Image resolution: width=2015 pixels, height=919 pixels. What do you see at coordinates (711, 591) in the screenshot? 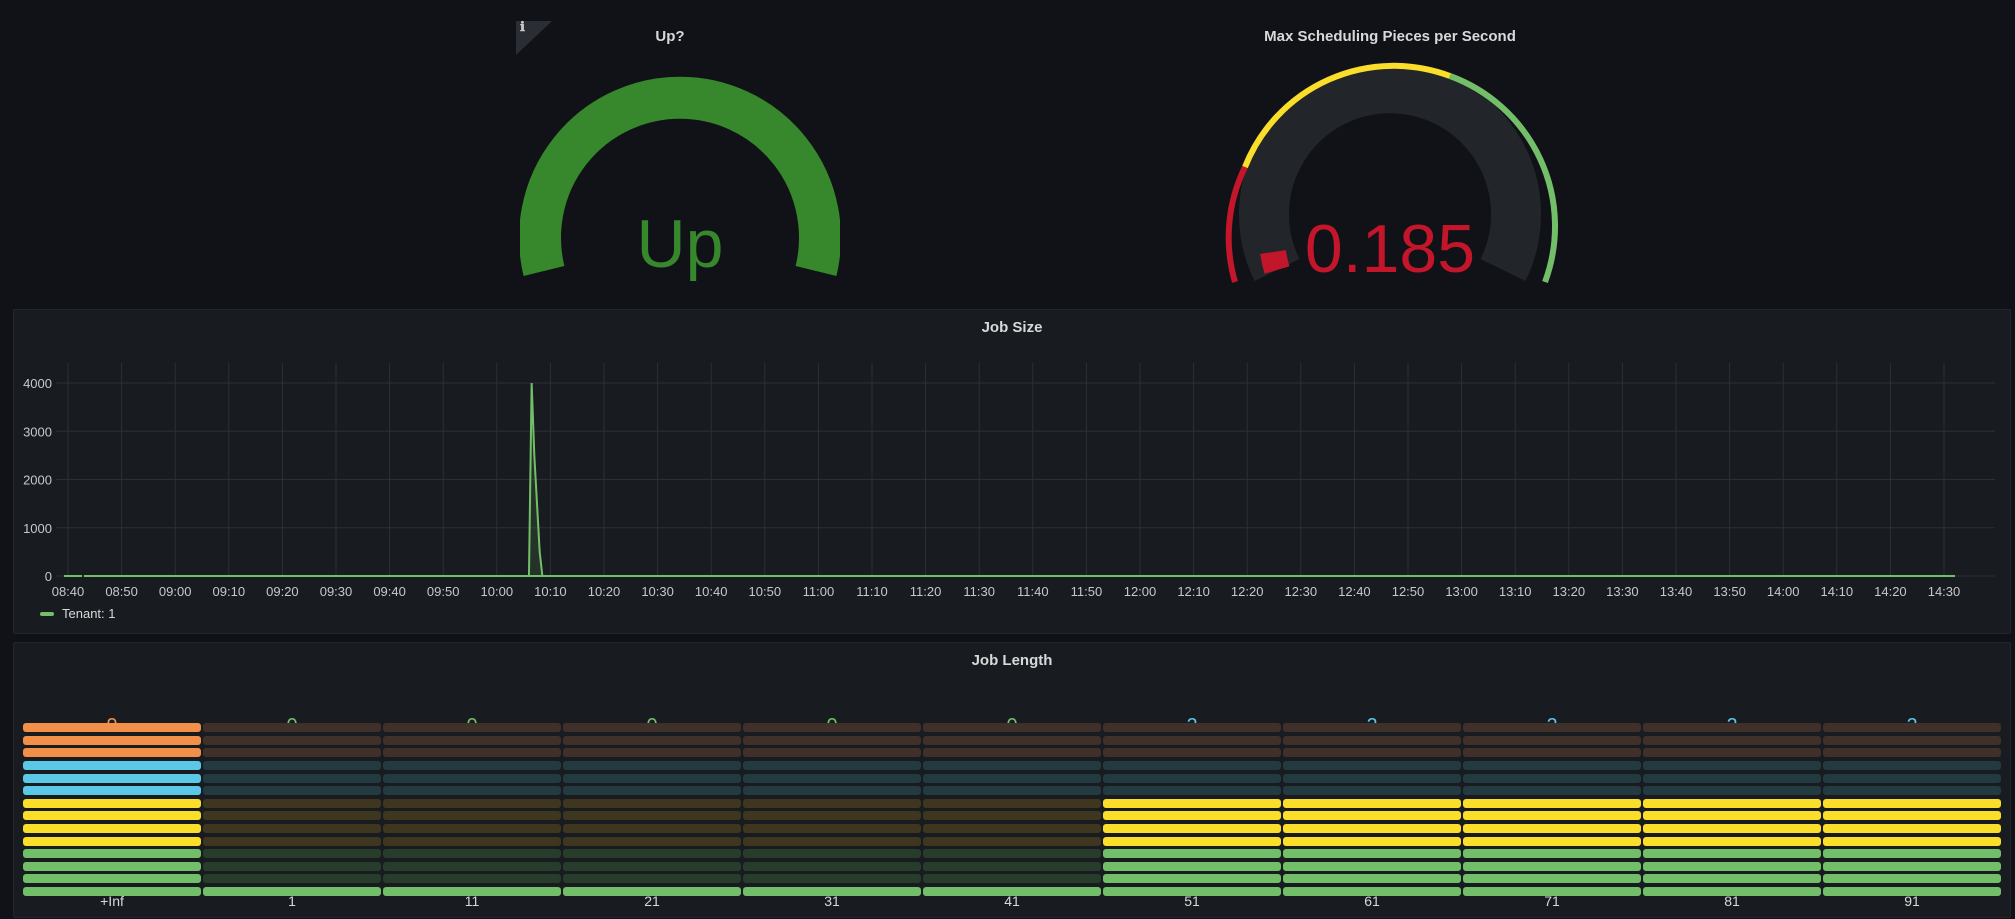
I see `x-tick-label: 10:40` at bounding box center [711, 591].